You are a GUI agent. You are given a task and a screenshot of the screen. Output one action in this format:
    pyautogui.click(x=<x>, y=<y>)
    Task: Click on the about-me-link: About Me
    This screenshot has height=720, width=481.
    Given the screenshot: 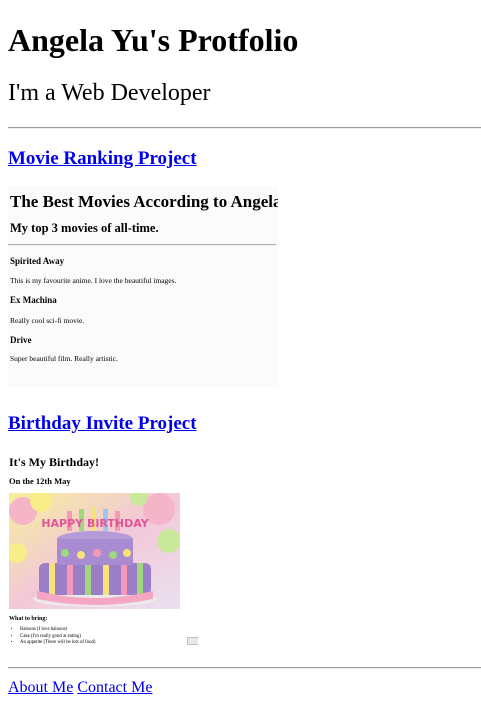 What is the action you would take?
    pyautogui.click(x=40, y=687)
    